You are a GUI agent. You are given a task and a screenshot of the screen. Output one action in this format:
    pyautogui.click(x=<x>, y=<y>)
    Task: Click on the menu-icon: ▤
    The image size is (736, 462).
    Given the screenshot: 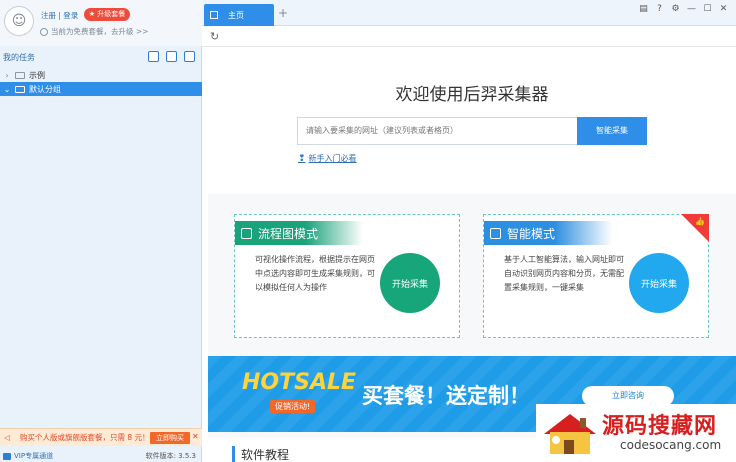 What is the action you would take?
    pyautogui.click(x=643, y=9)
    